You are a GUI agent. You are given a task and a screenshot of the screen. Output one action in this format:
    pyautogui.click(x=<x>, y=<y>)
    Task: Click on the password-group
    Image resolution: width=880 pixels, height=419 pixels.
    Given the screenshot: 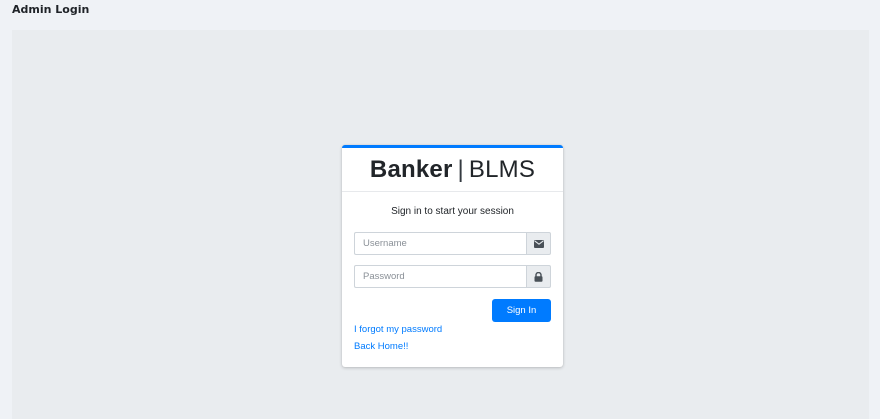 What is the action you would take?
    pyautogui.click(x=452, y=276)
    